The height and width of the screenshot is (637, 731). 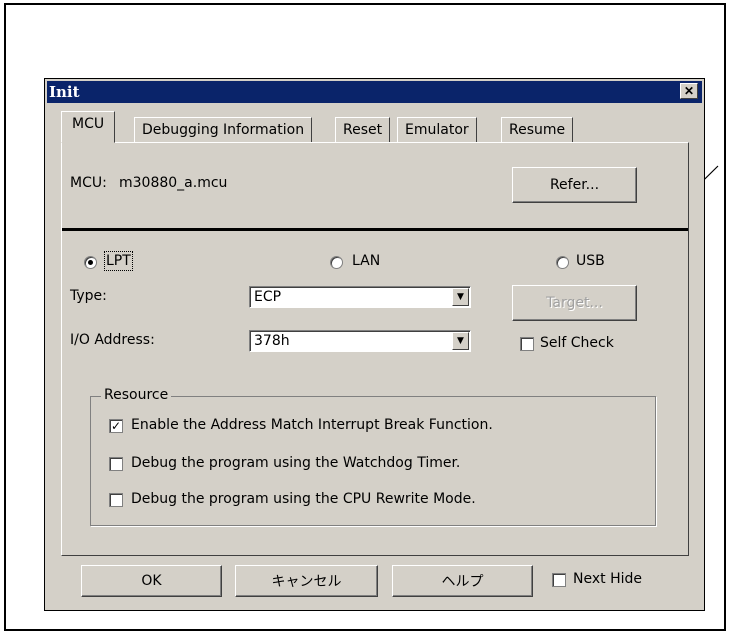 What do you see at coordinates (360, 341) in the screenshot?
I see `io-address-select: 378h ▼` at bounding box center [360, 341].